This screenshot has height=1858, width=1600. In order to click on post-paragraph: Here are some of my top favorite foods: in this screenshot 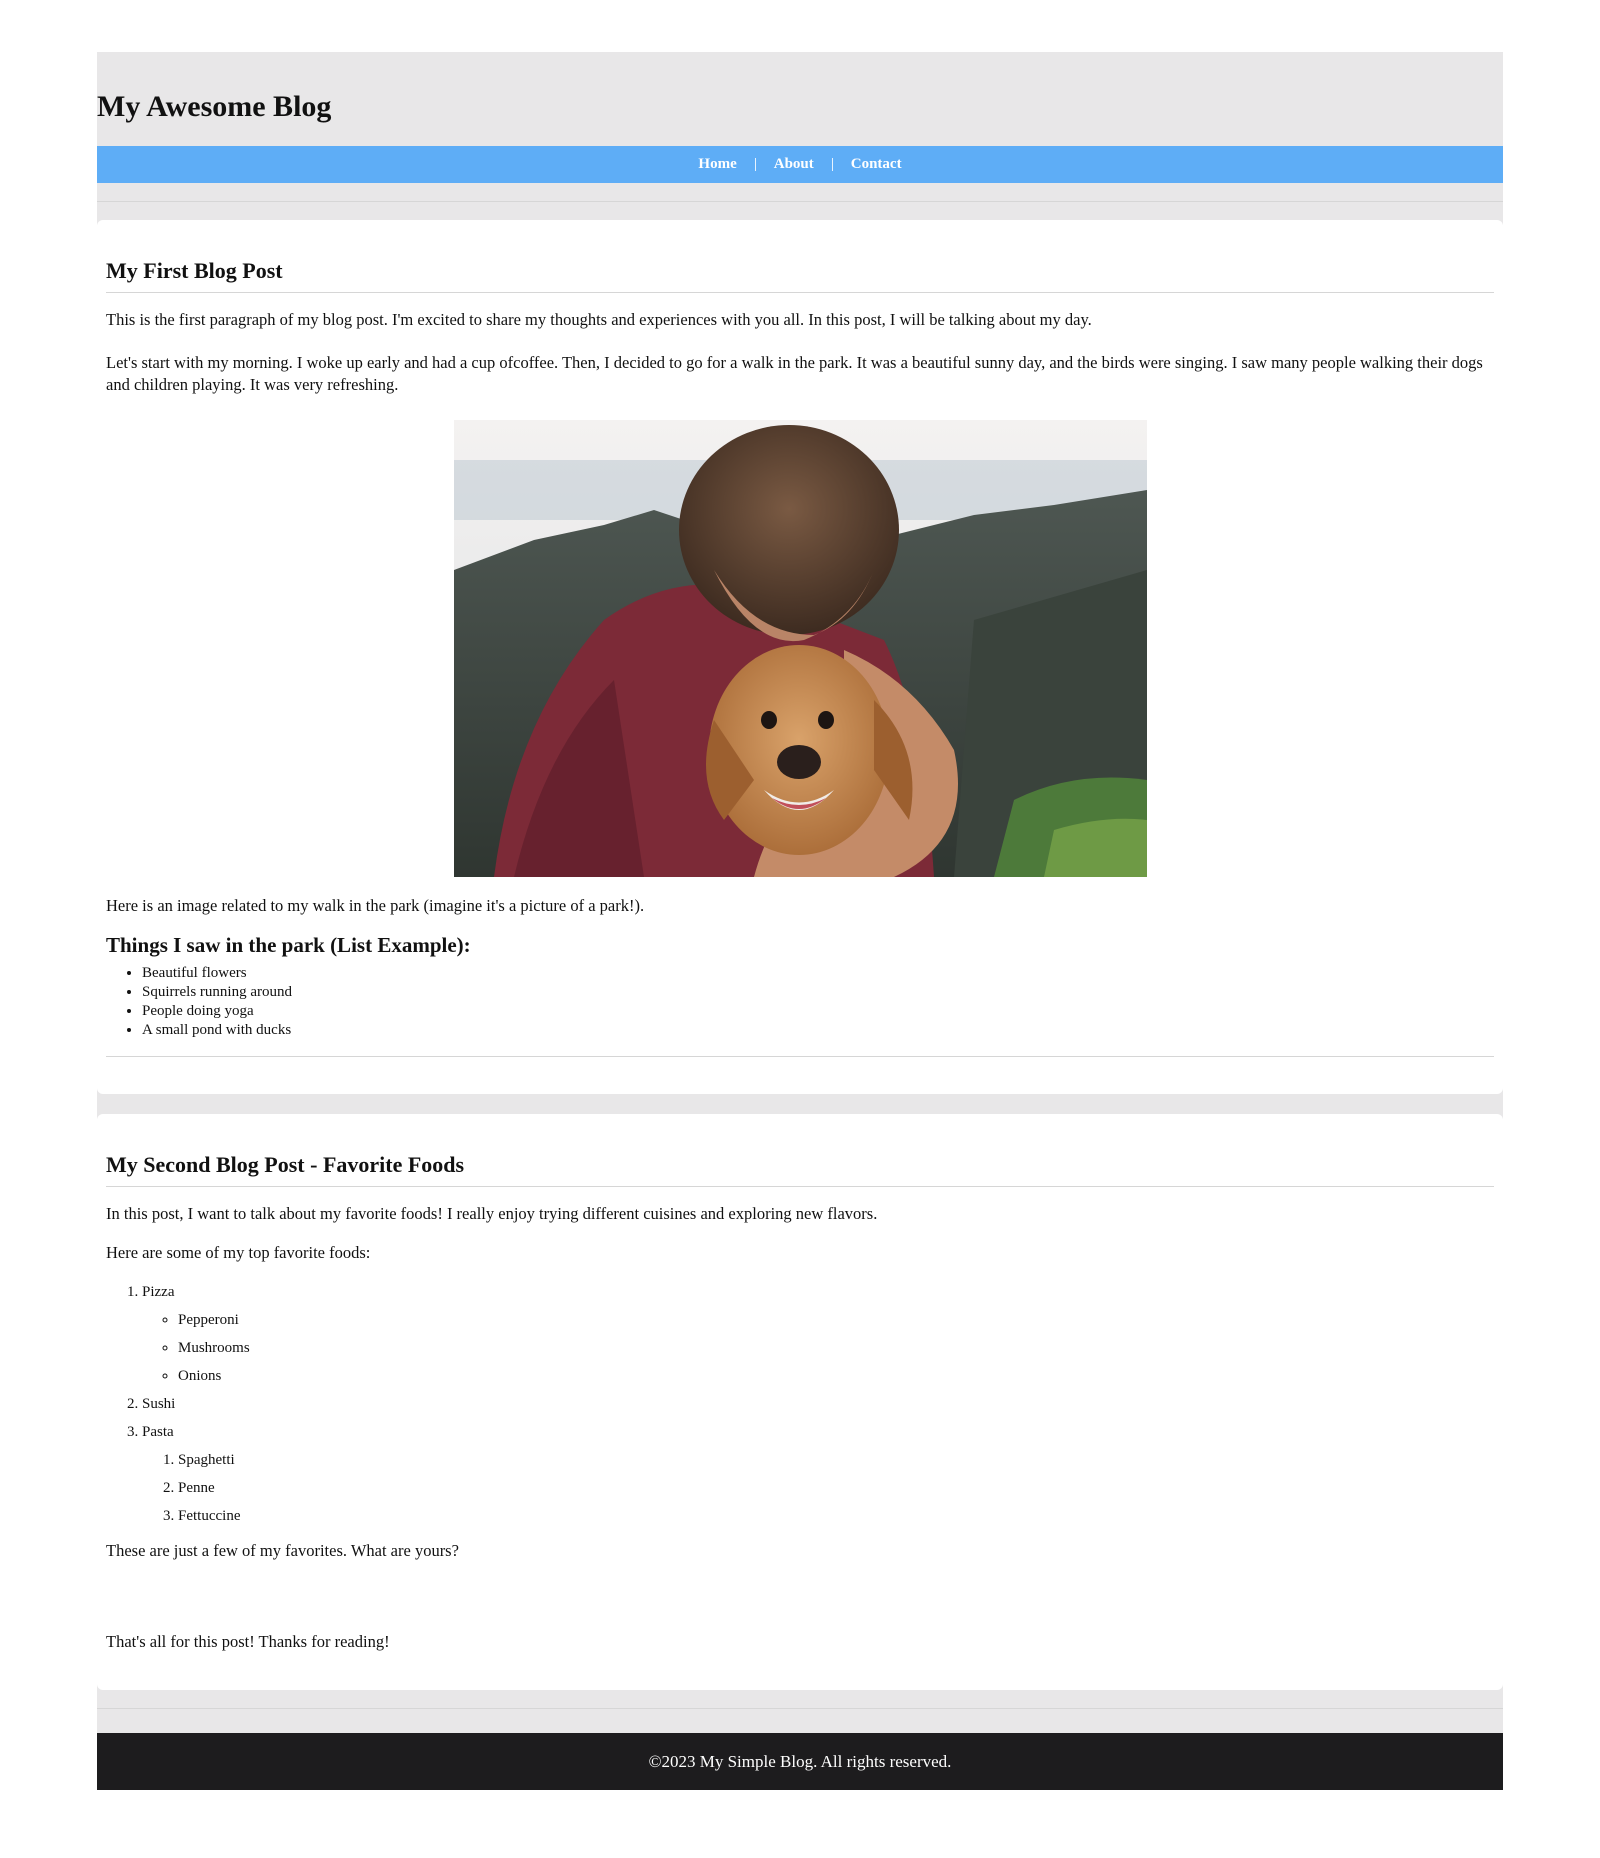, I will do `click(238, 1252)`.